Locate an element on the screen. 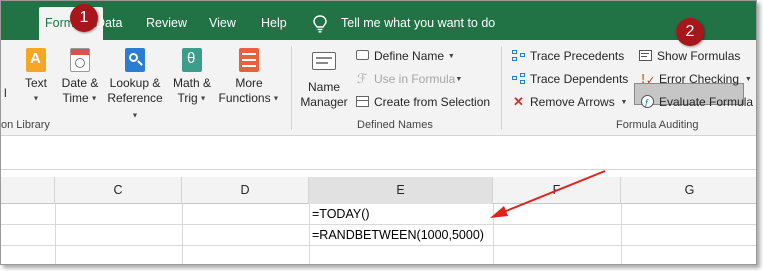 The height and width of the screenshot is (271, 763). column-header-row: C D E F G is located at coordinates (378, 190).